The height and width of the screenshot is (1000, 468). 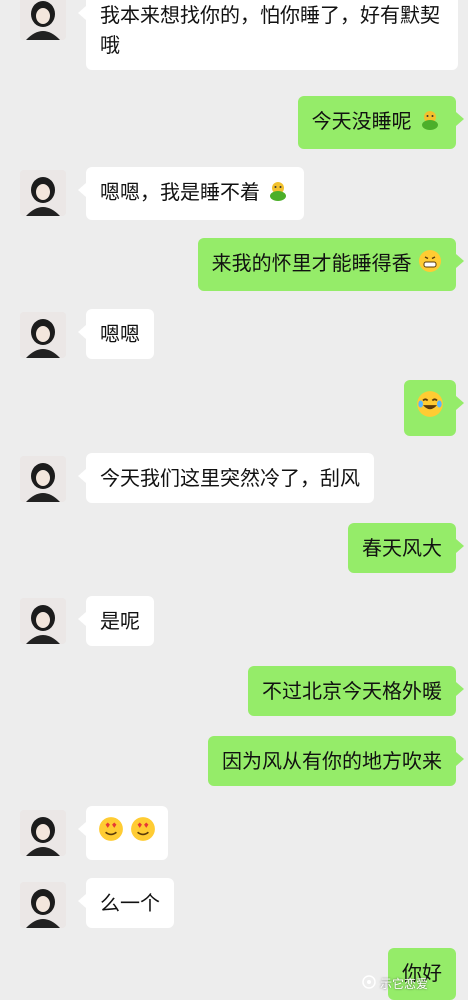 What do you see at coordinates (361, 121) in the screenshot?
I see `message-text: 今天没睡呢` at bounding box center [361, 121].